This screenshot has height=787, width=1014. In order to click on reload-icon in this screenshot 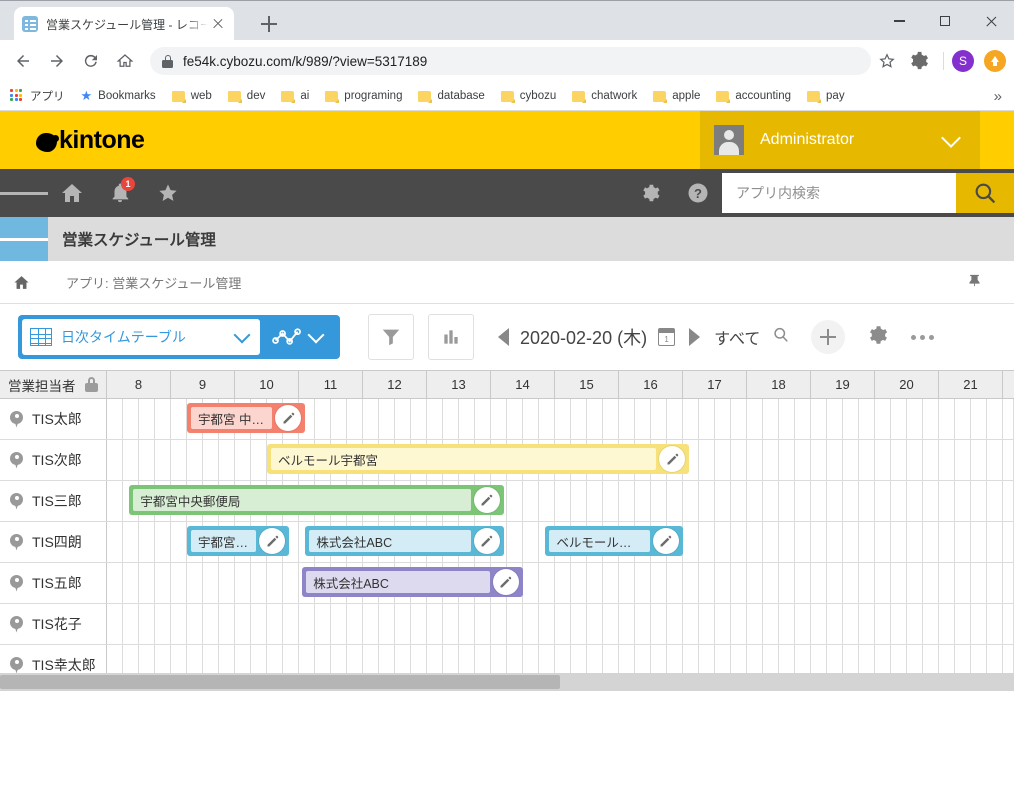, I will do `click(91, 61)`.